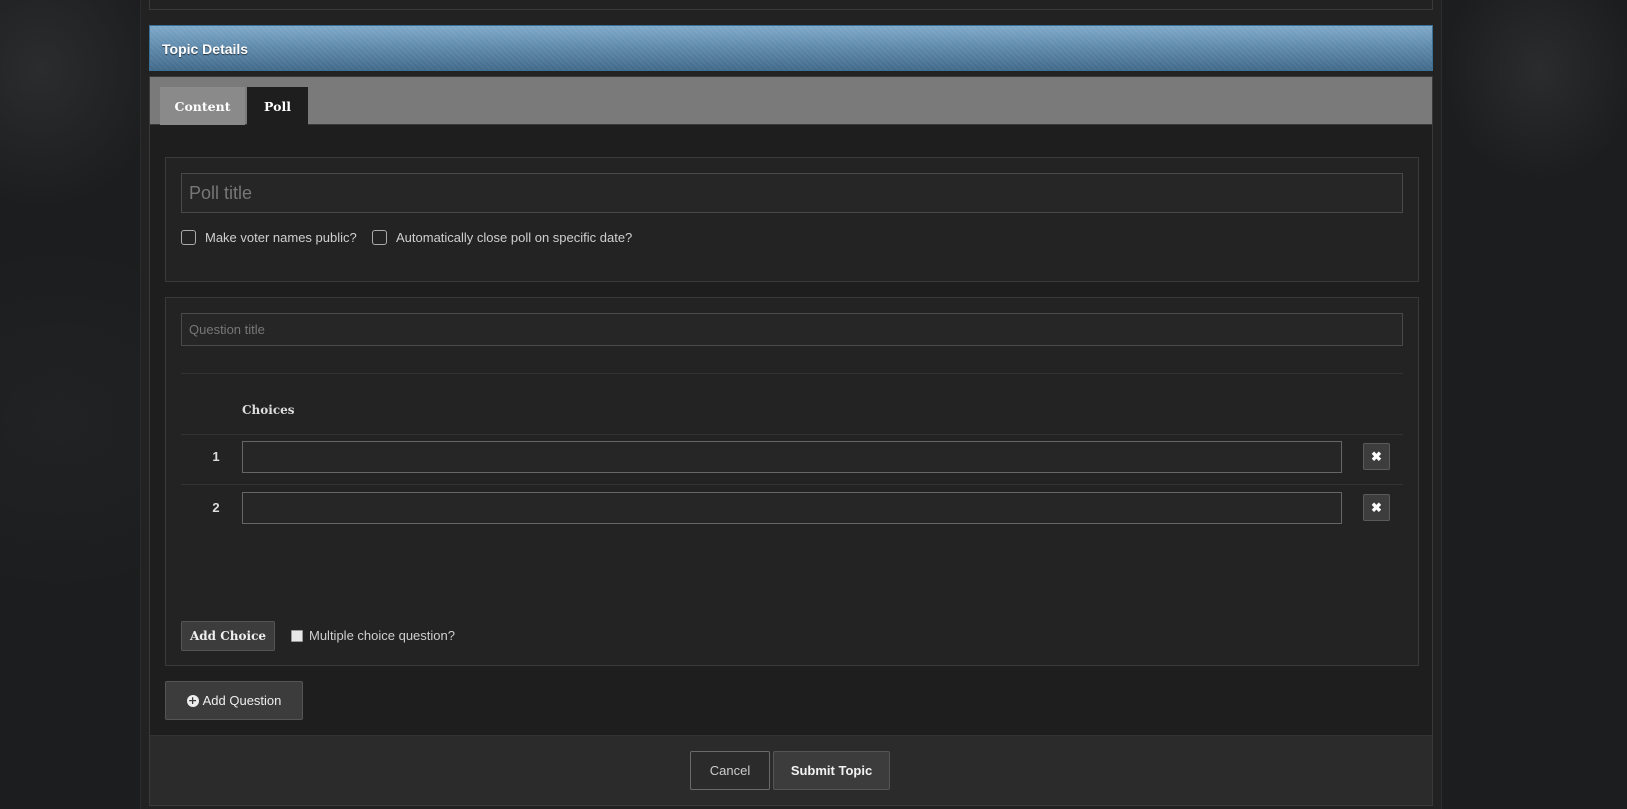 The height and width of the screenshot is (809, 1627). What do you see at coordinates (792, 329) in the screenshot?
I see `question-title-input` at bounding box center [792, 329].